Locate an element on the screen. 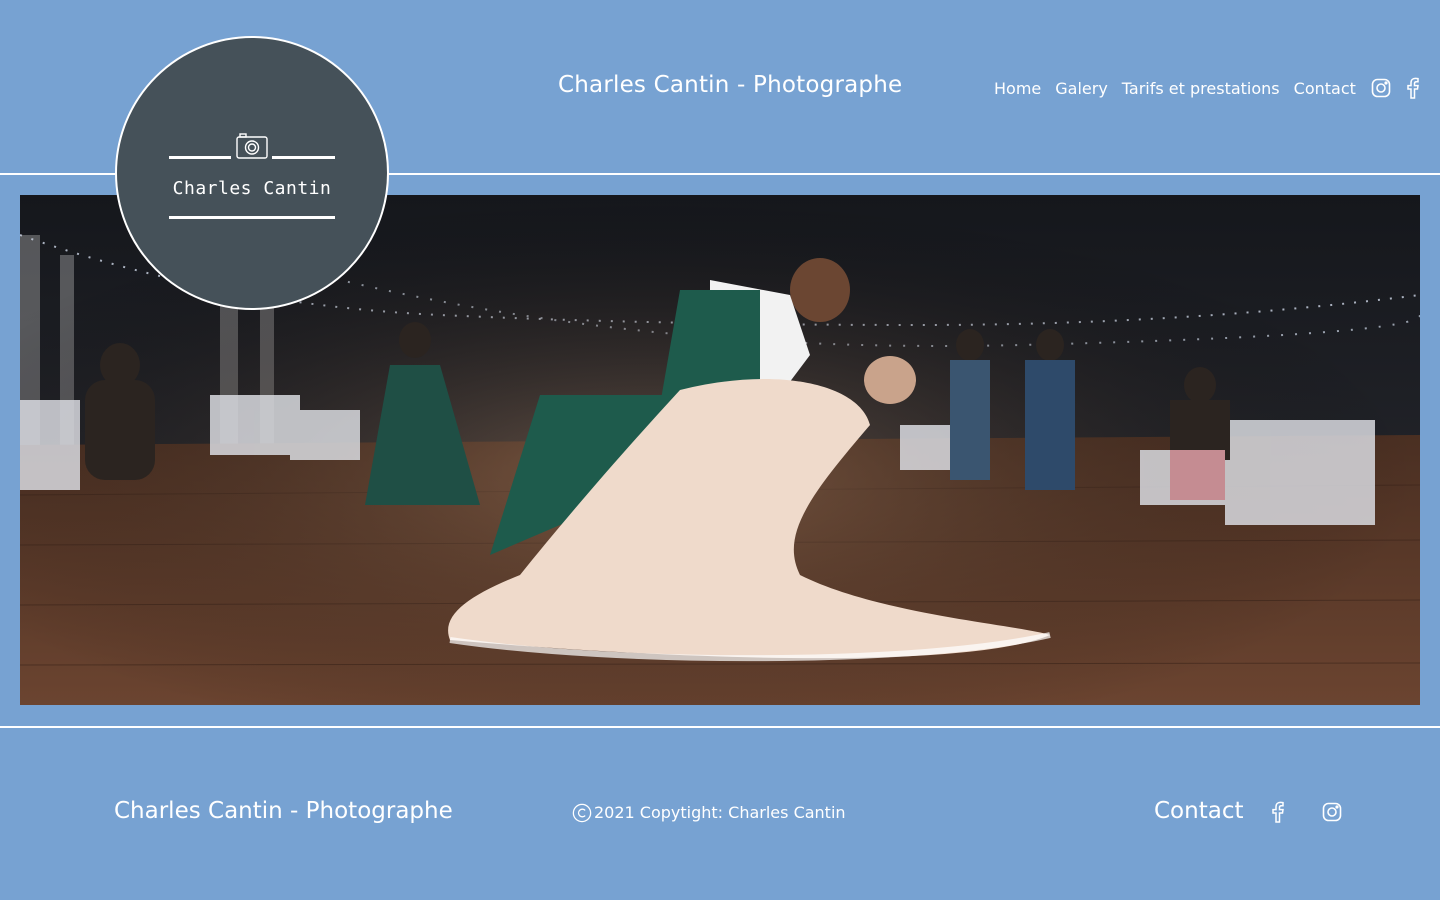  copyright-icon is located at coordinates (582, 812).